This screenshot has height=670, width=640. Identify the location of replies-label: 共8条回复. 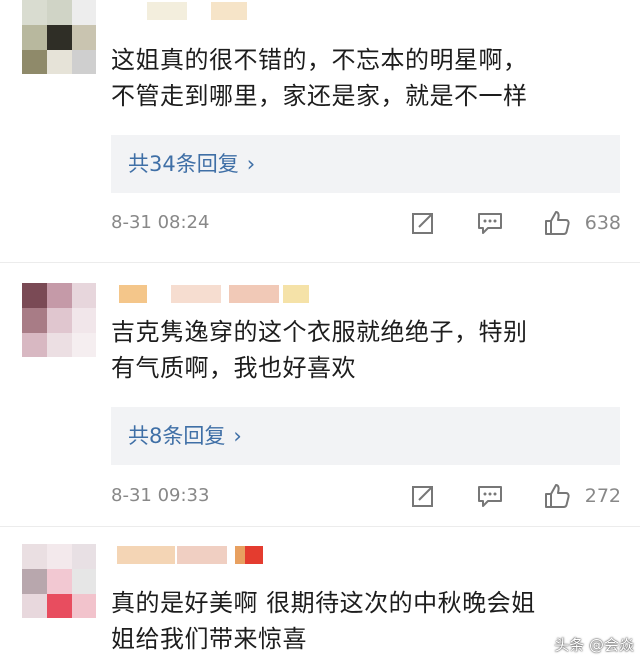
(177, 436).